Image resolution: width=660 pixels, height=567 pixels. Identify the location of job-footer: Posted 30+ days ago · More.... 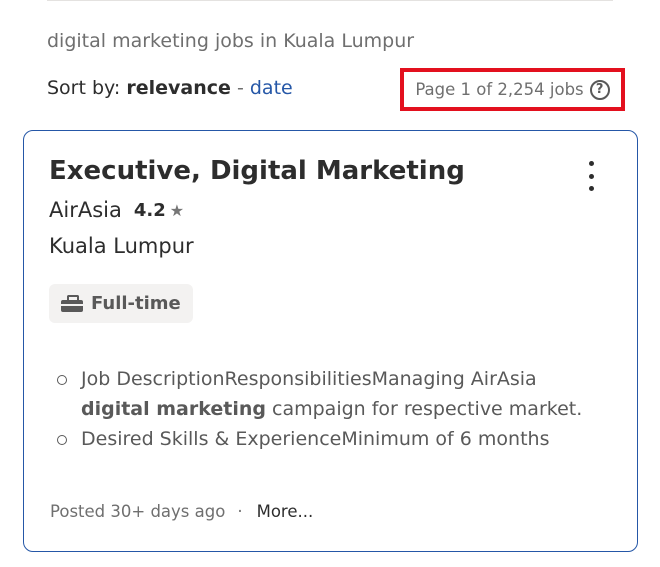
(181, 511).